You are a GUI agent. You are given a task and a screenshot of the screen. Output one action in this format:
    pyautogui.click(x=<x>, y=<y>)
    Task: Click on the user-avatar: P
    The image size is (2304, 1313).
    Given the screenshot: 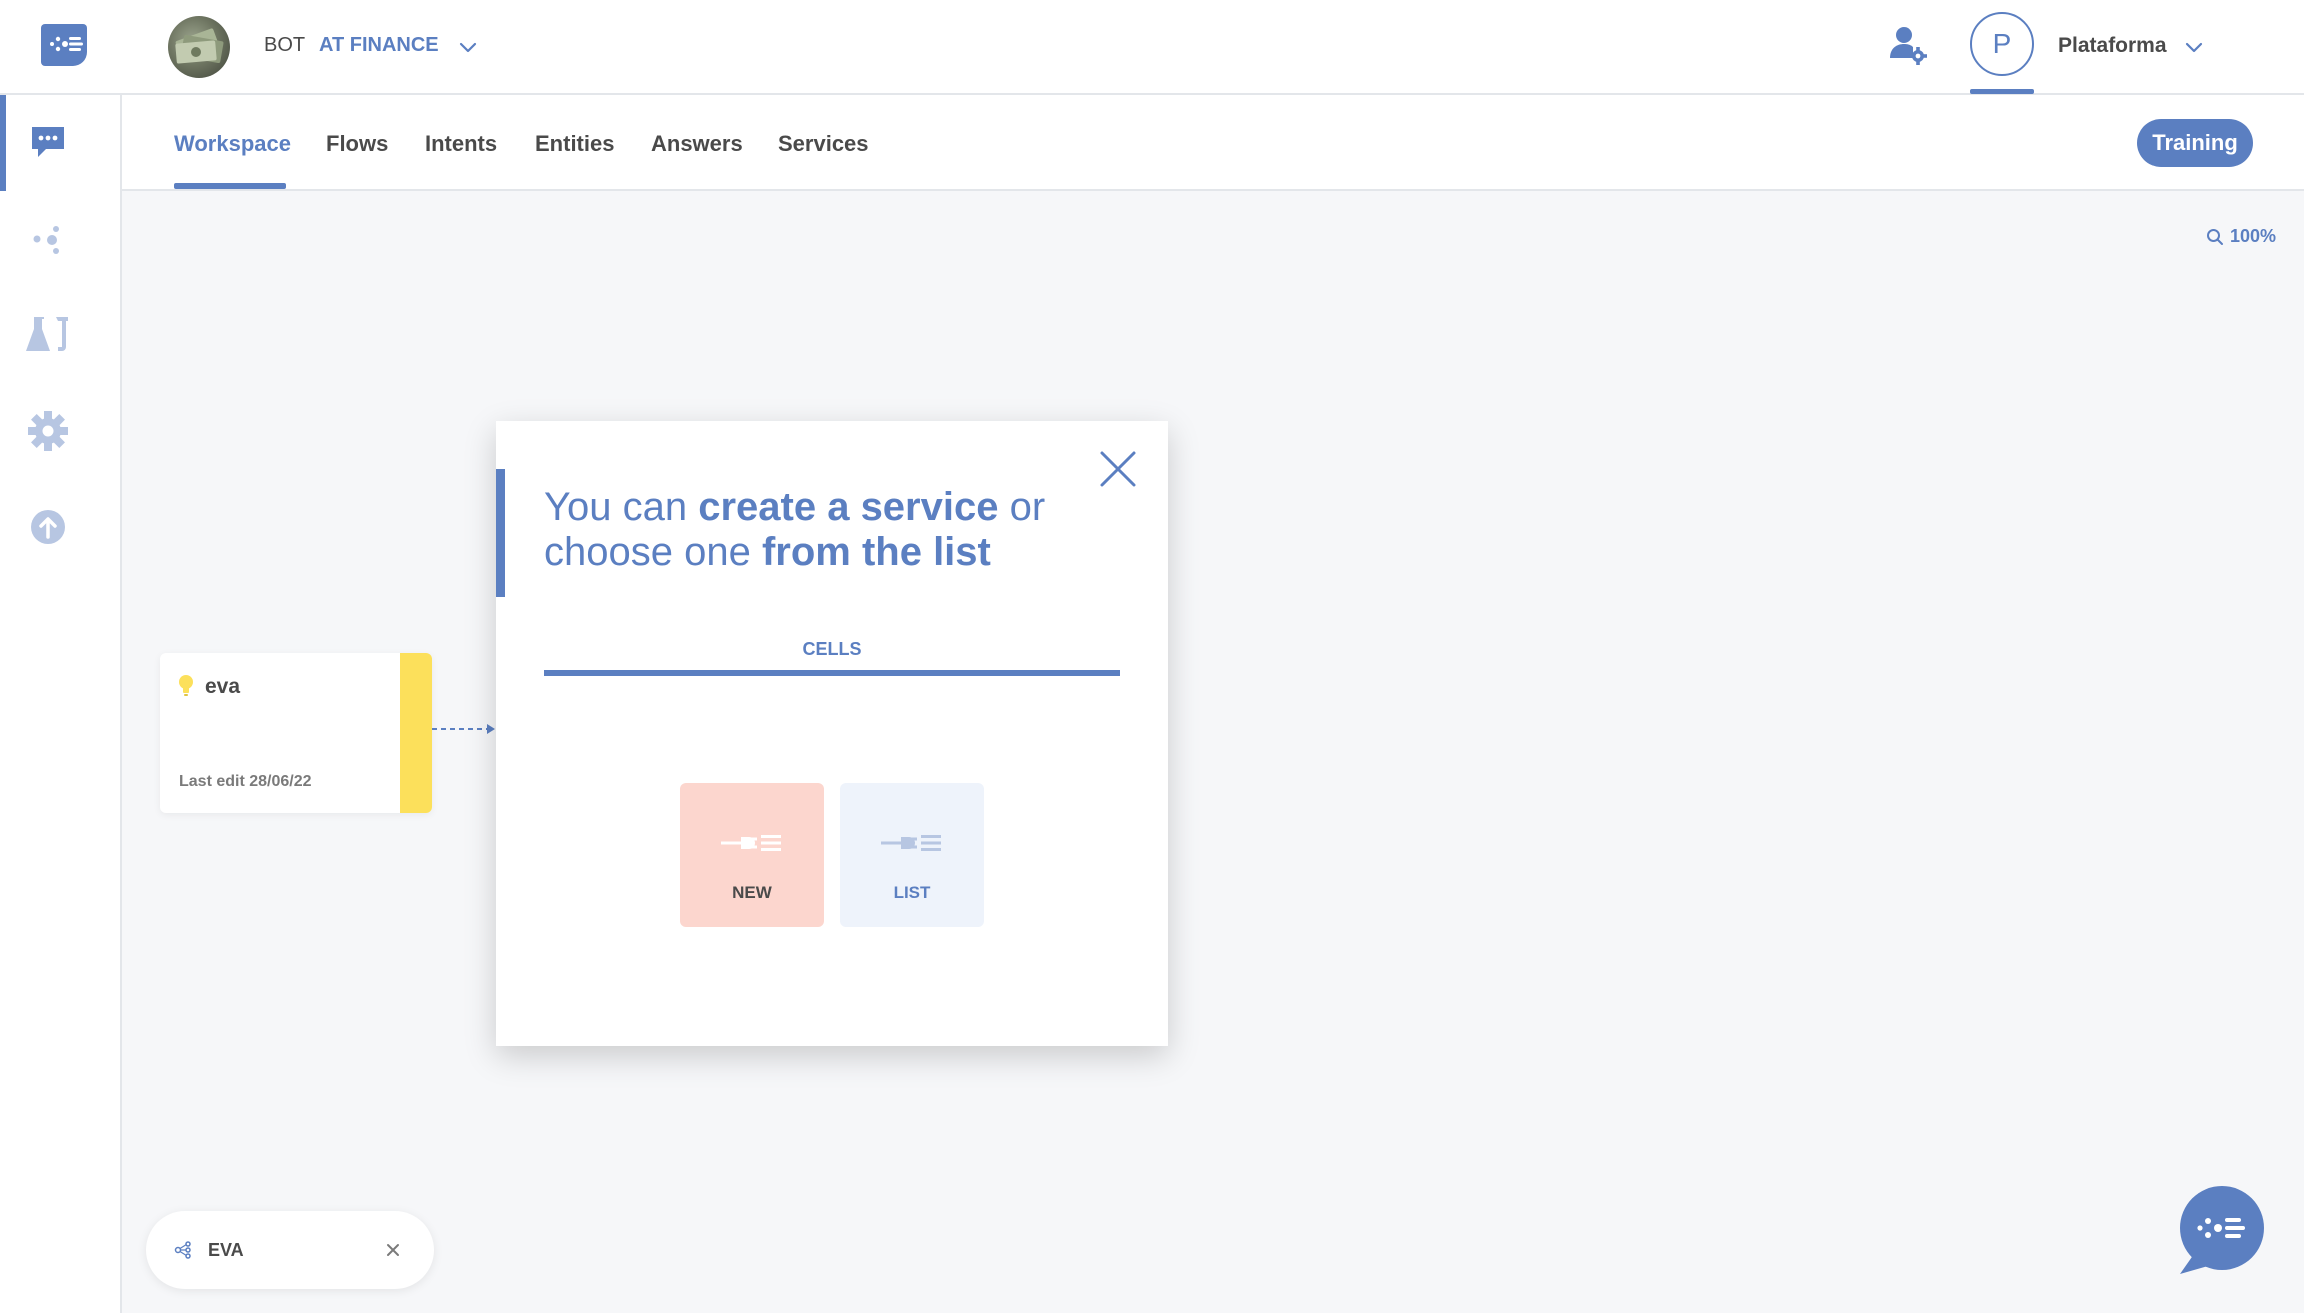 What is the action you would take?
    pyautogui.click(x=2002, y=44)
    